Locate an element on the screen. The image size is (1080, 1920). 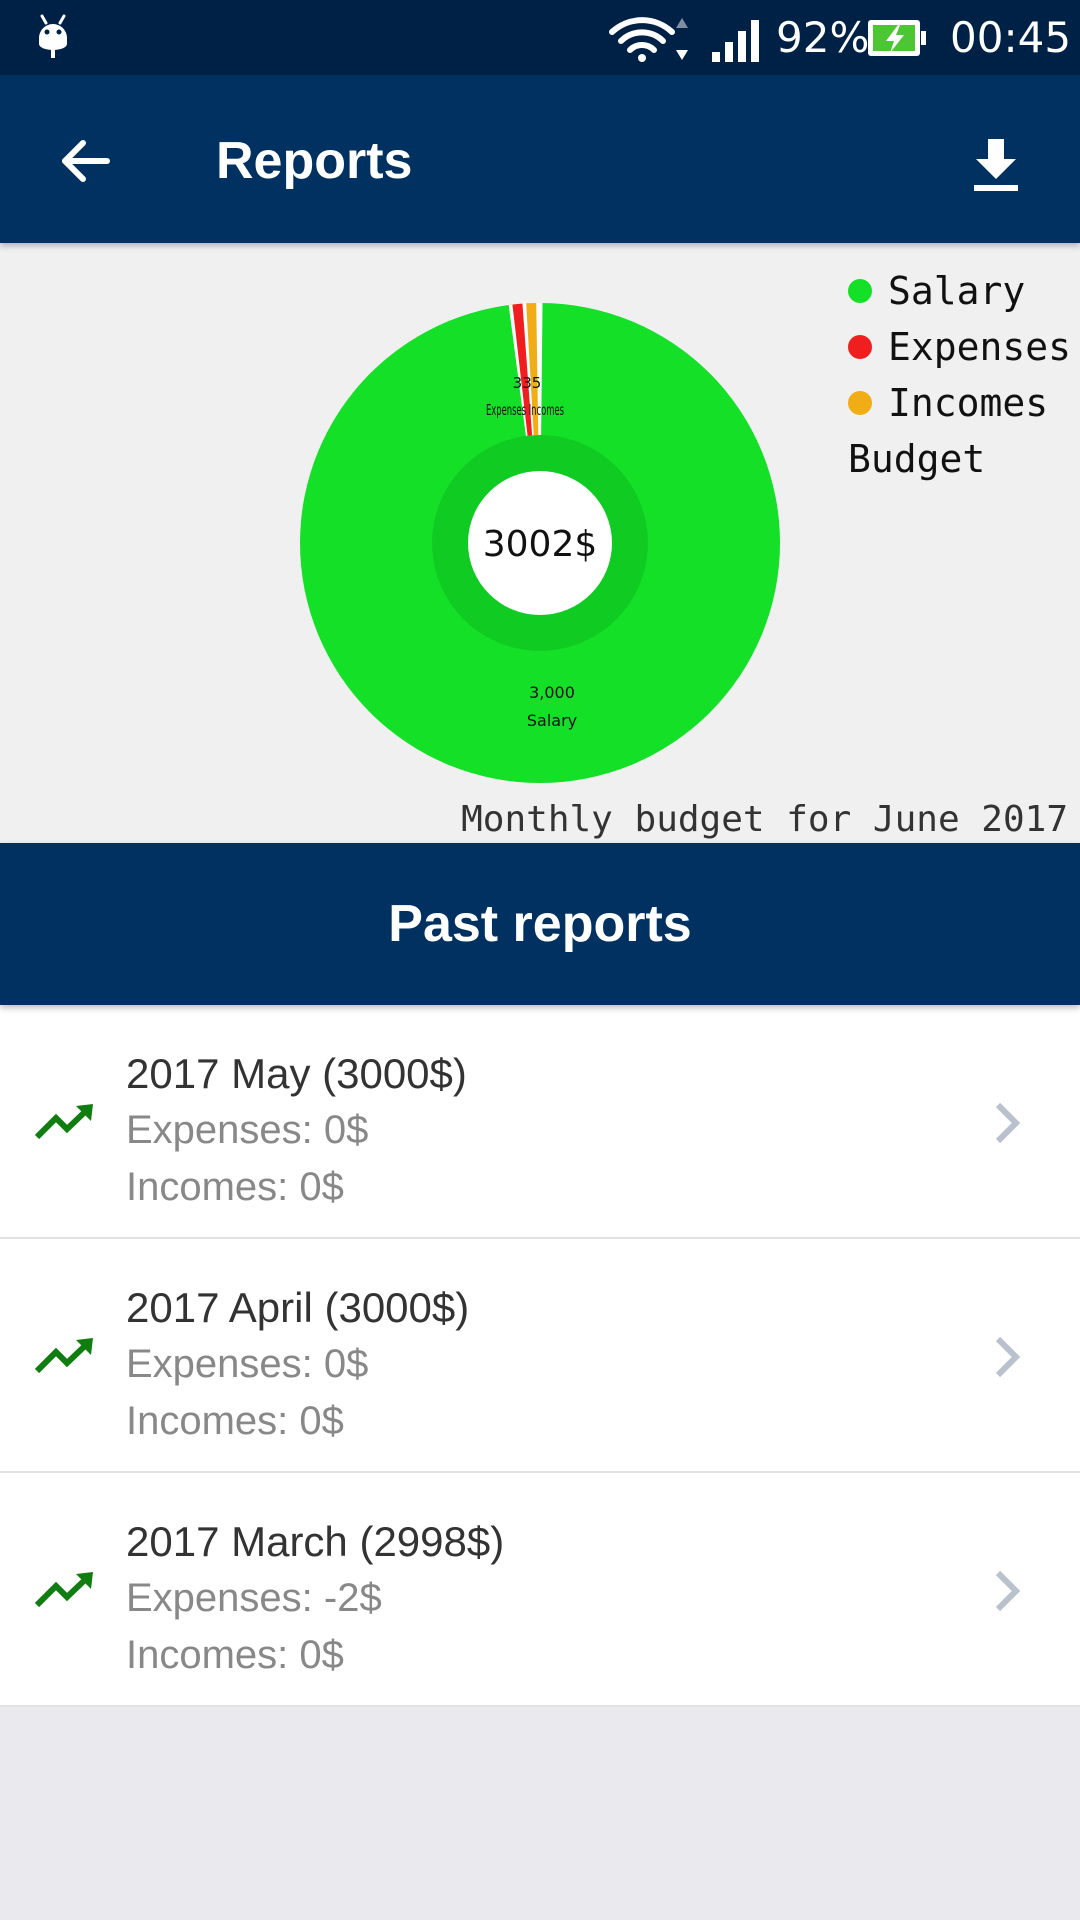
past-reports-header: Past reports is located at coordinates (540, 924).